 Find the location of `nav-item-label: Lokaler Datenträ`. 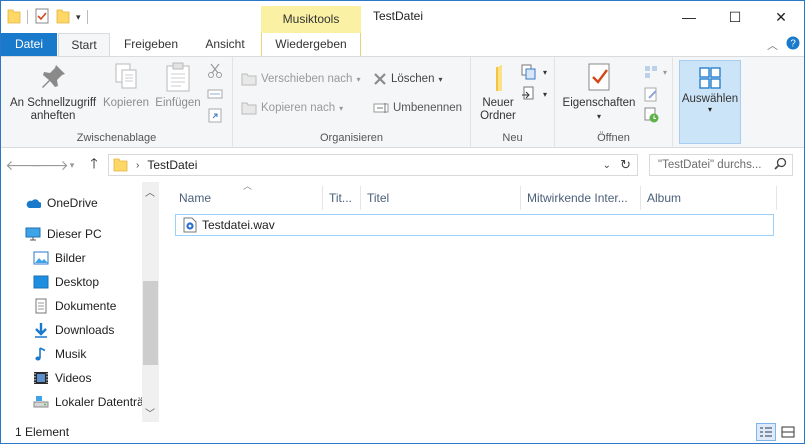

nav-item-label: Lokaler Datenträ is located at coordinates (99, 402).